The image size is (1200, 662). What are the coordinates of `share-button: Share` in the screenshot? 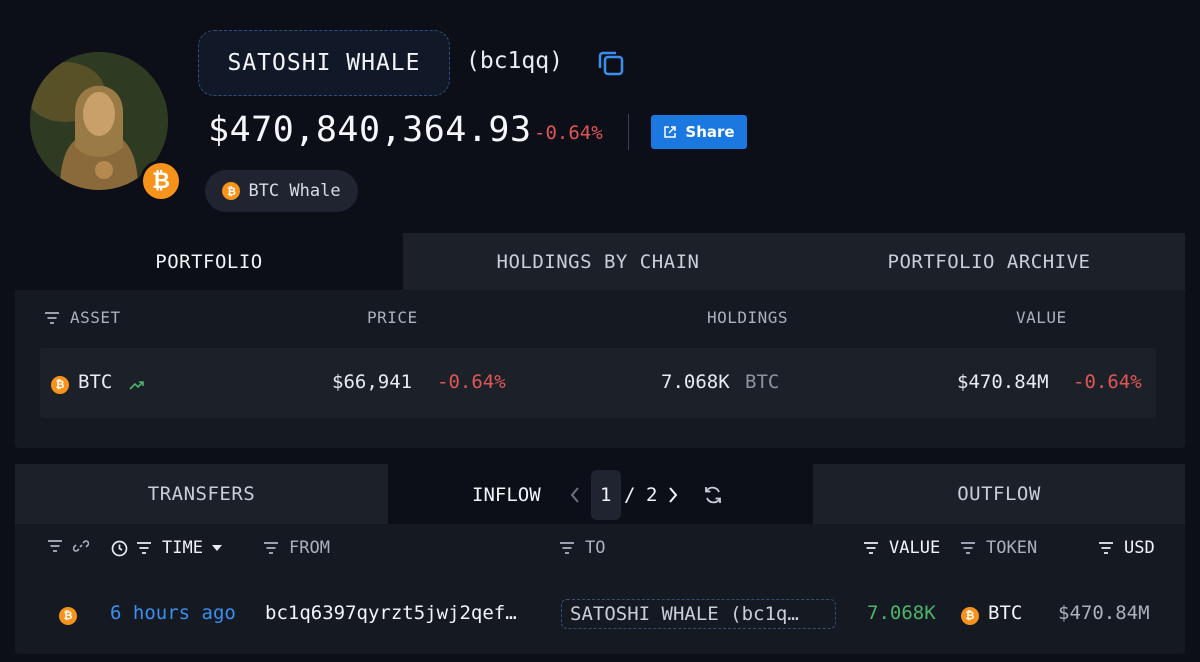 It's located at (699, 132).